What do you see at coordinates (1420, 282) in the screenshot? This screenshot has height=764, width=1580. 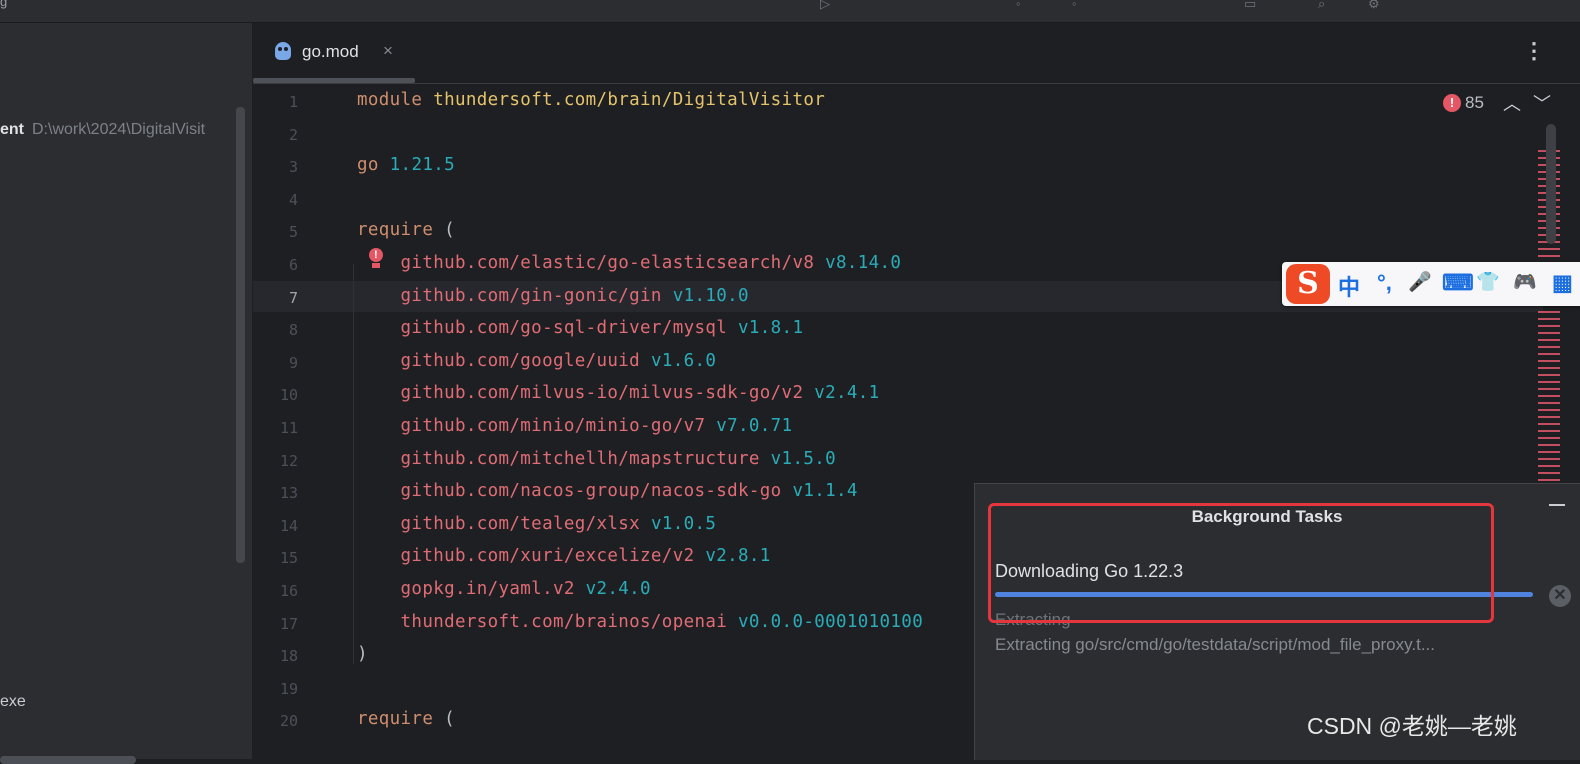 I see `microphone-icon: 🎤` at bounding box center [1420, 282].